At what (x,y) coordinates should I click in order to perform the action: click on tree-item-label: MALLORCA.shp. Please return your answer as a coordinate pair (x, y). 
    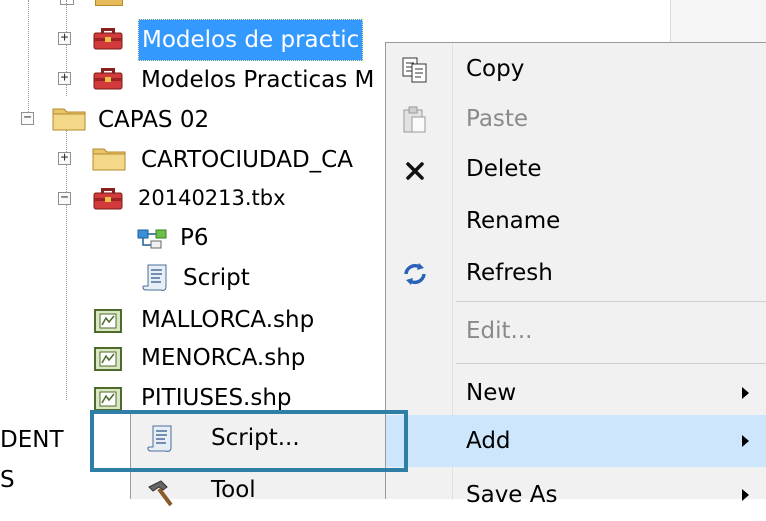
    Looking at the image, I should click on (228, 320).